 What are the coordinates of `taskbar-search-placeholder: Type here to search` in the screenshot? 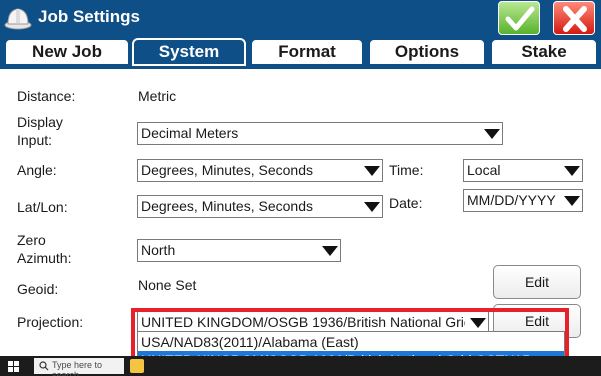 It's located at (77, 368).